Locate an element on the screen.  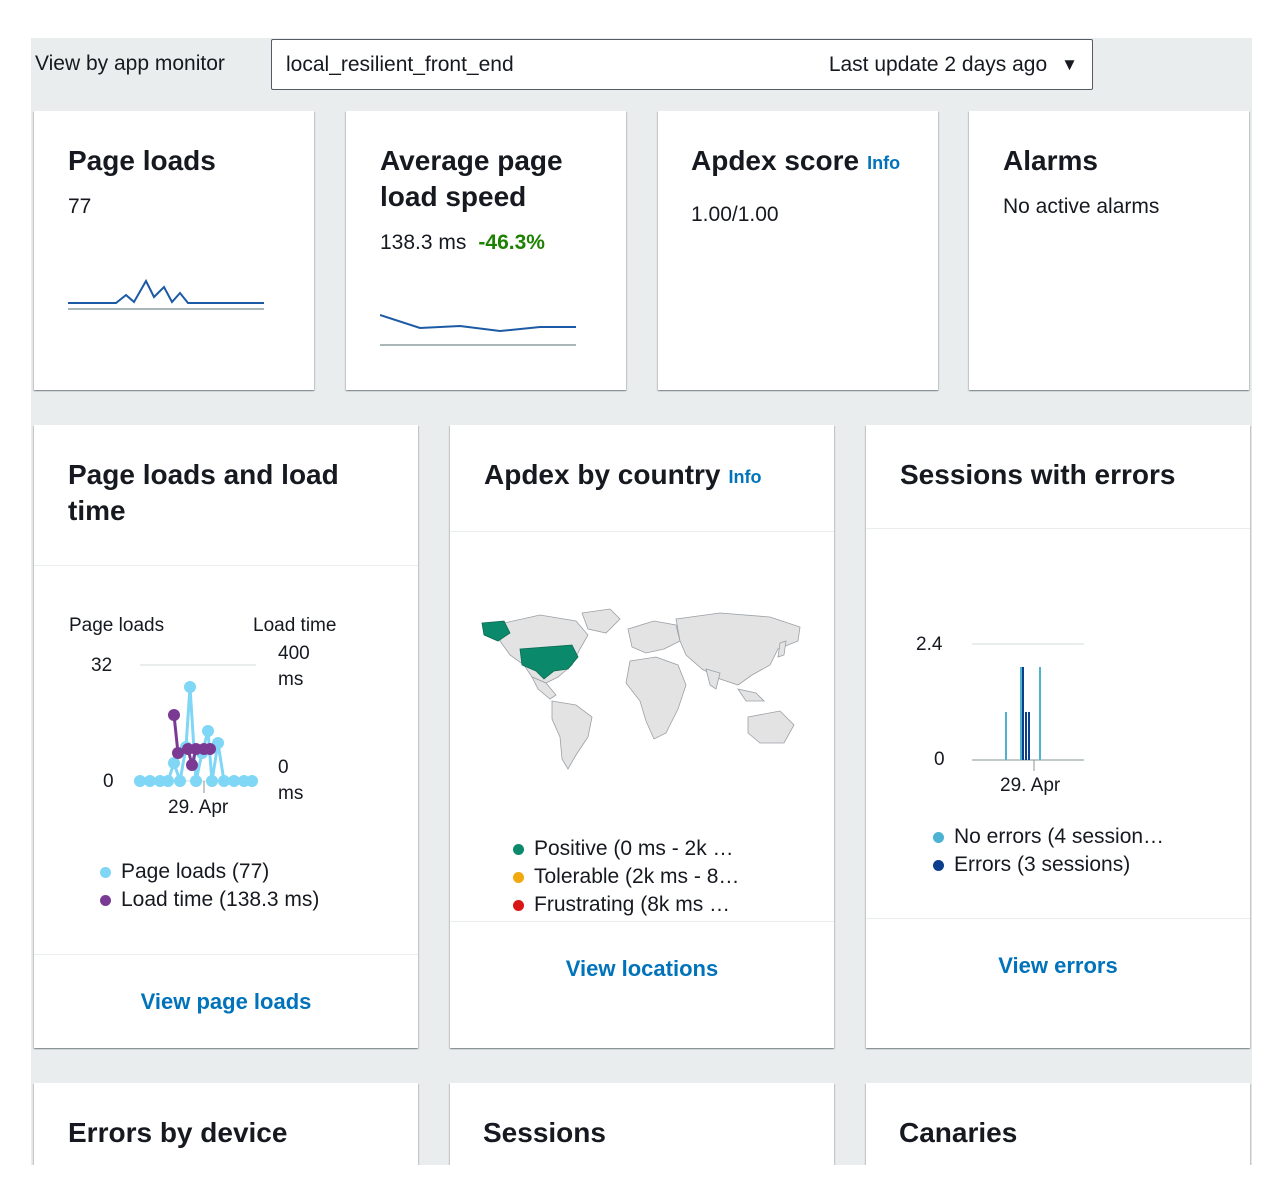
errors-dot-icon is located at coordinates (938, 865).